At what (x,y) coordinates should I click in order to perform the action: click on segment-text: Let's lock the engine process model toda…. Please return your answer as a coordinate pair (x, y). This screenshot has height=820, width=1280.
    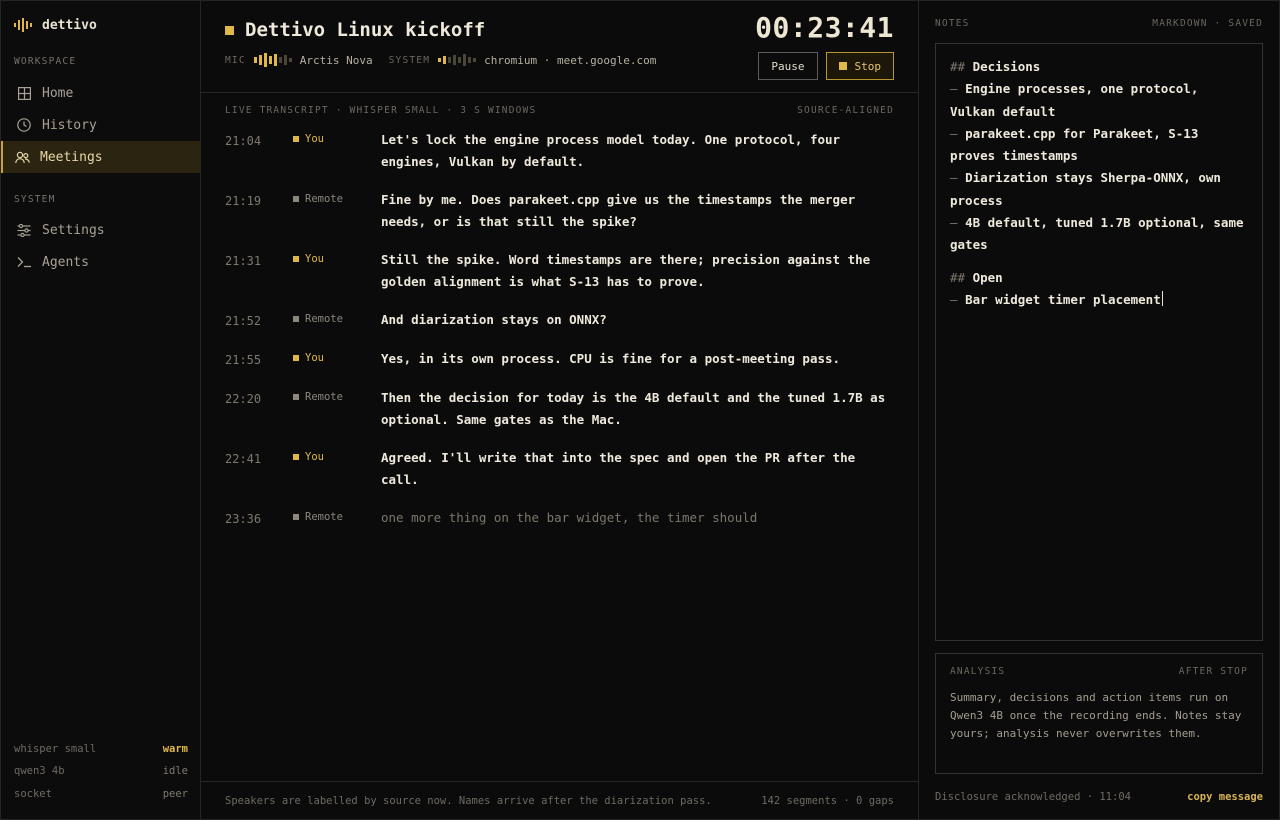
    Looking at the image, I should click on (611, 150).